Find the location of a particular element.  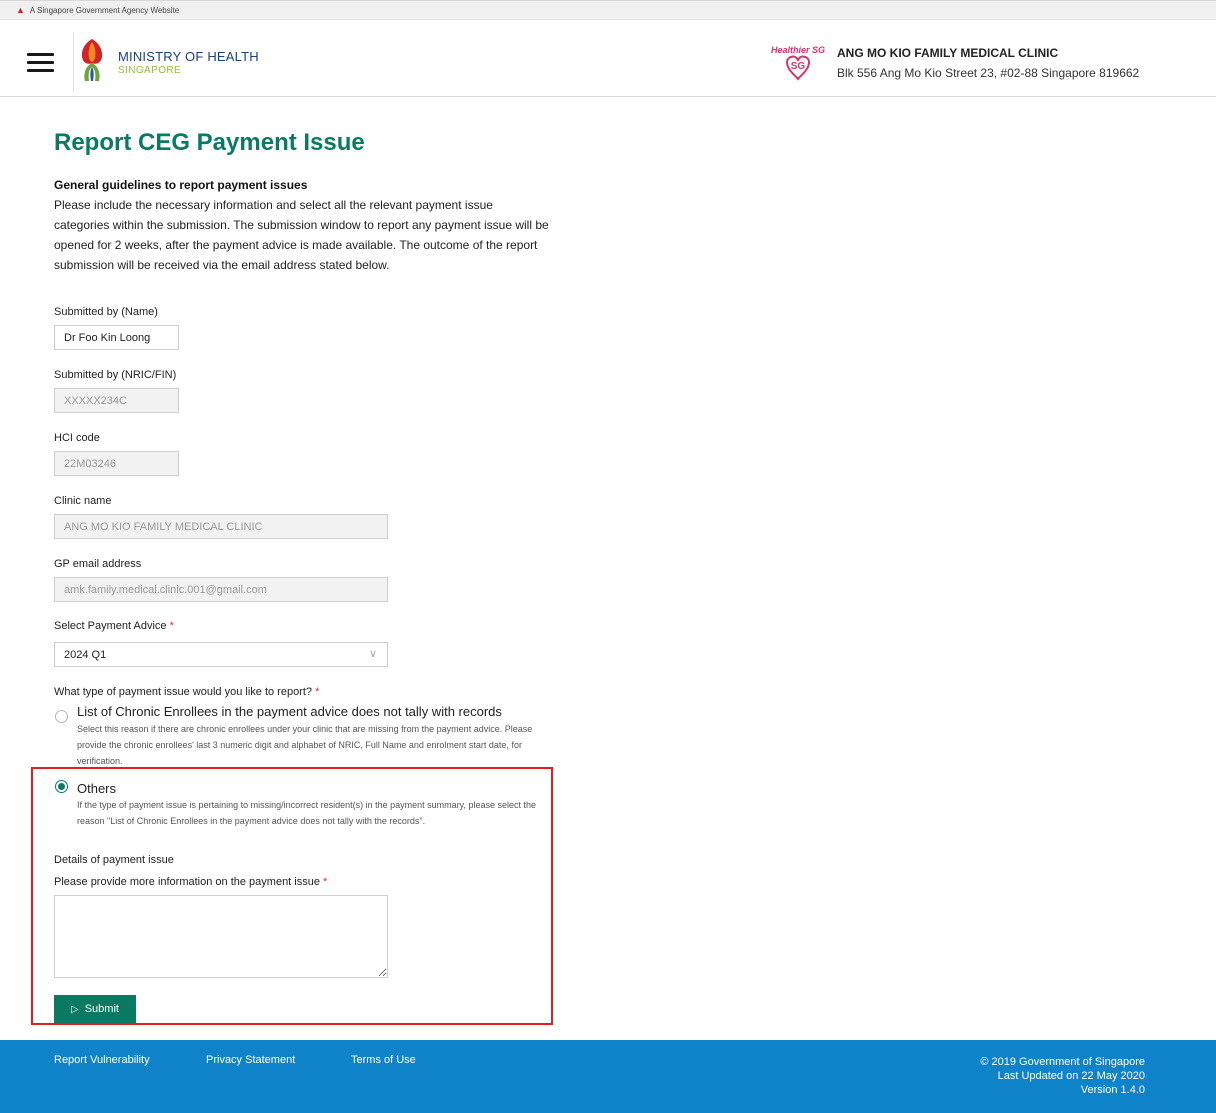

hci-code-label: HCI code is located at coordinates (77, 438).